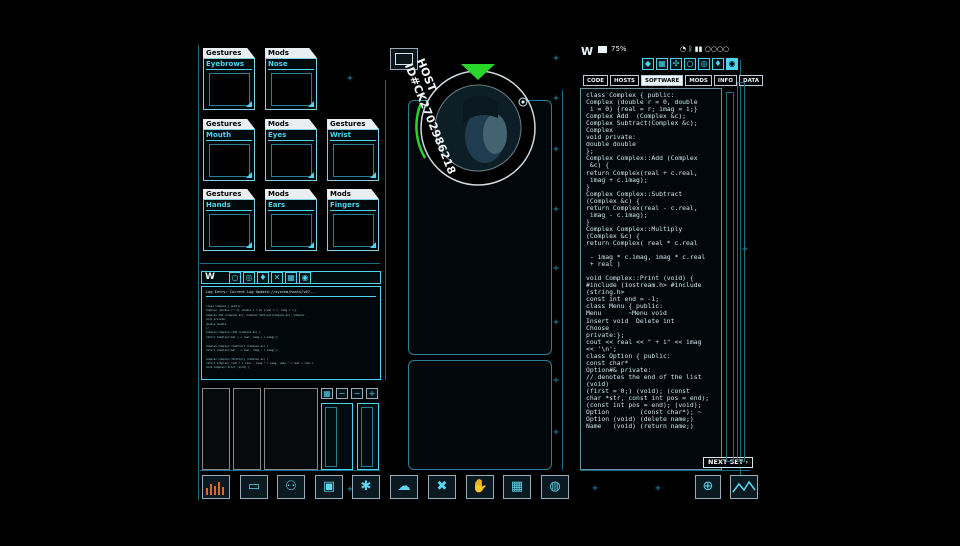  What do you see at coordinates (277, 135) in the screenshot?
I see `card-name: Eyes` at bounding box center [277, 135].